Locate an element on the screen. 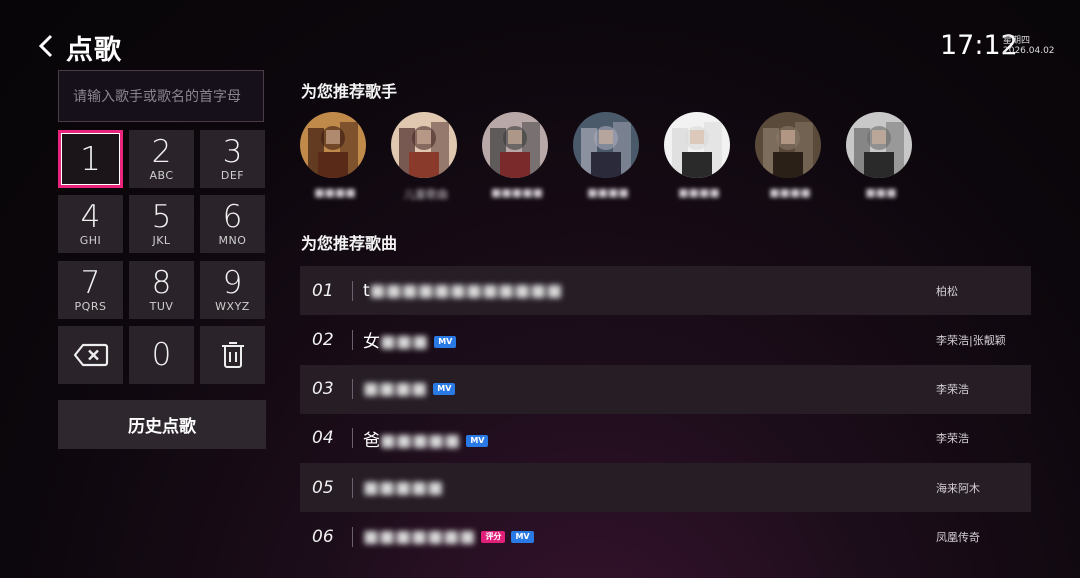  song-artist: 海来阿木 is located at coordinates (958, 488).